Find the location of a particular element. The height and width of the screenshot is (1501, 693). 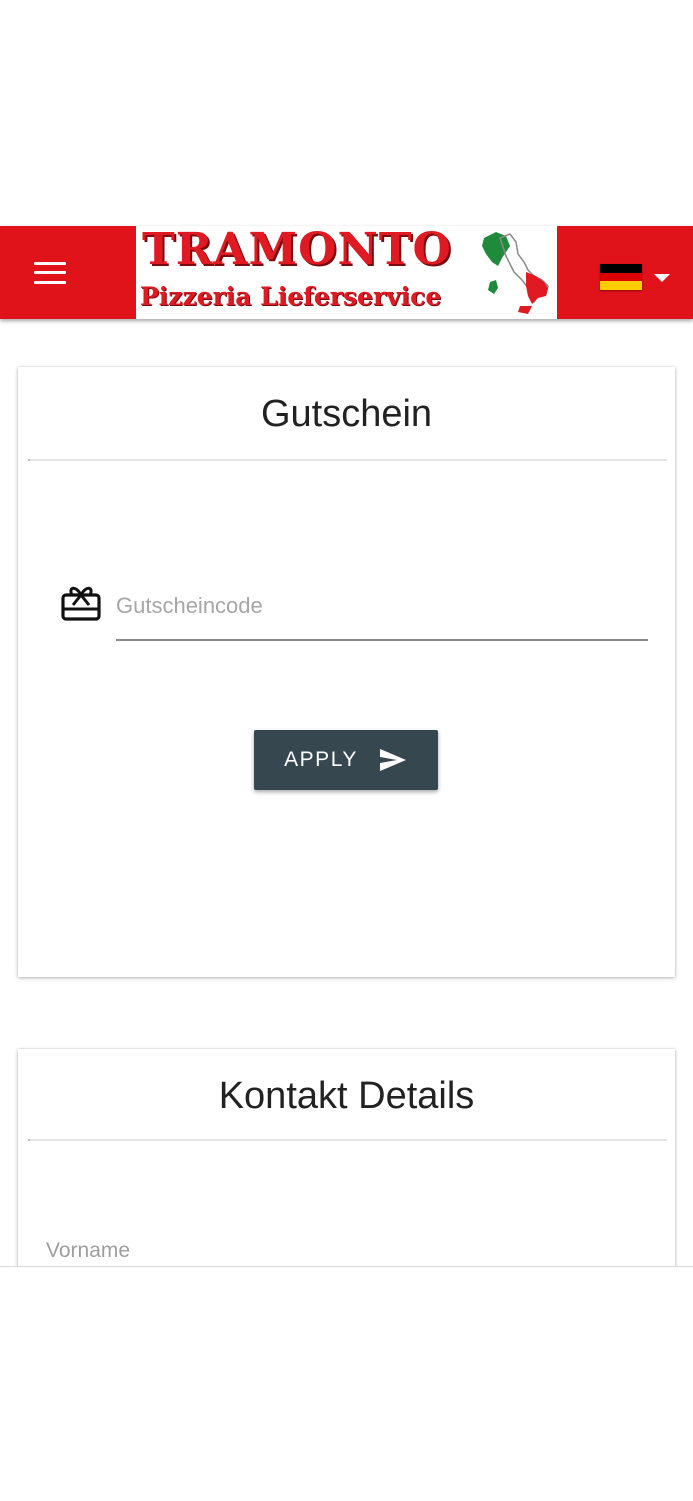

app-header: TRAMONTO Pizzeria Lieferservice is located at coordinates (346, 272).